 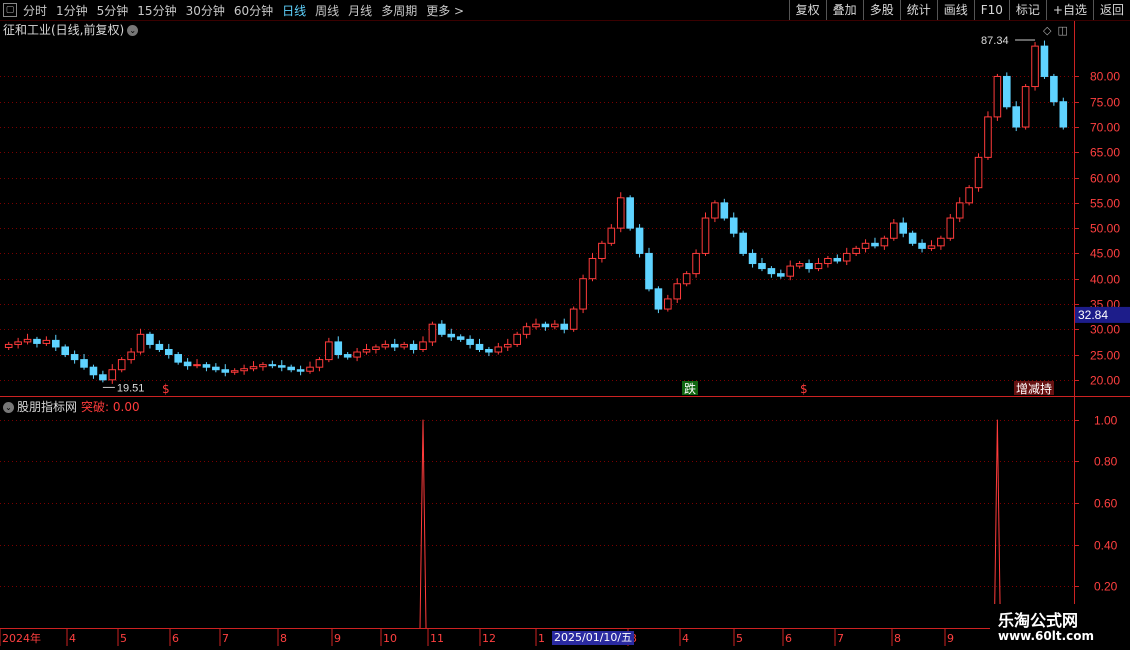 What do you see at coordinates (840, 638) in the screenshot?
I see `x-tick-label: 7` at bounding box center [840, 638].